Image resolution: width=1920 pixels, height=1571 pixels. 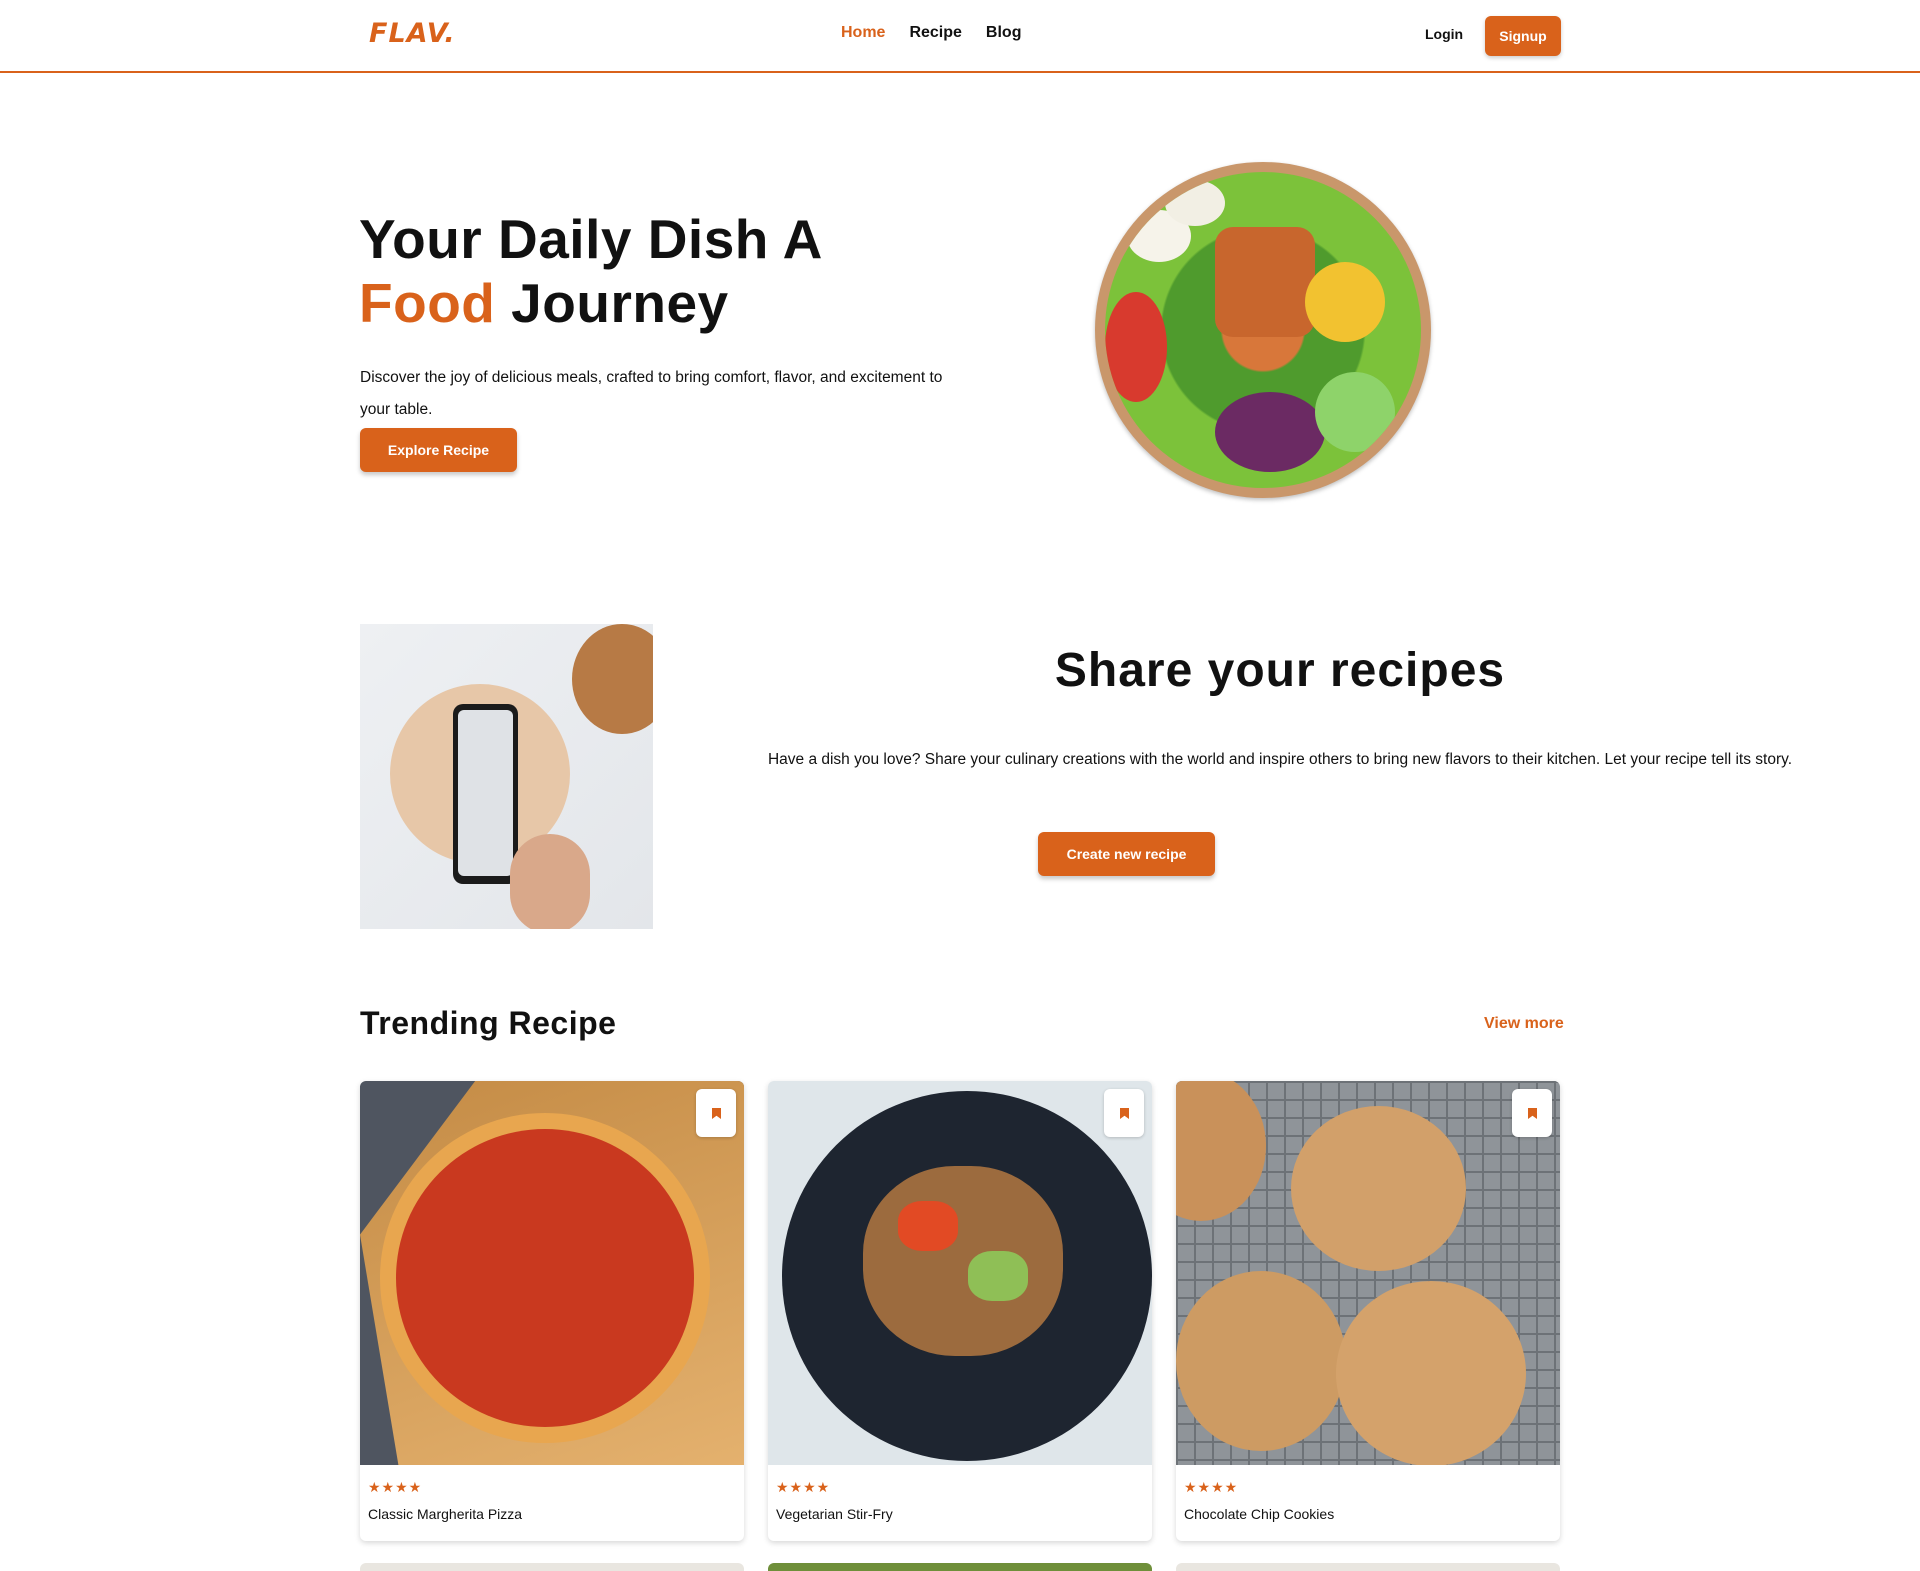 I want to click on recipe-name: Classic Margherita Pizza, so click(x=445, y=1514).